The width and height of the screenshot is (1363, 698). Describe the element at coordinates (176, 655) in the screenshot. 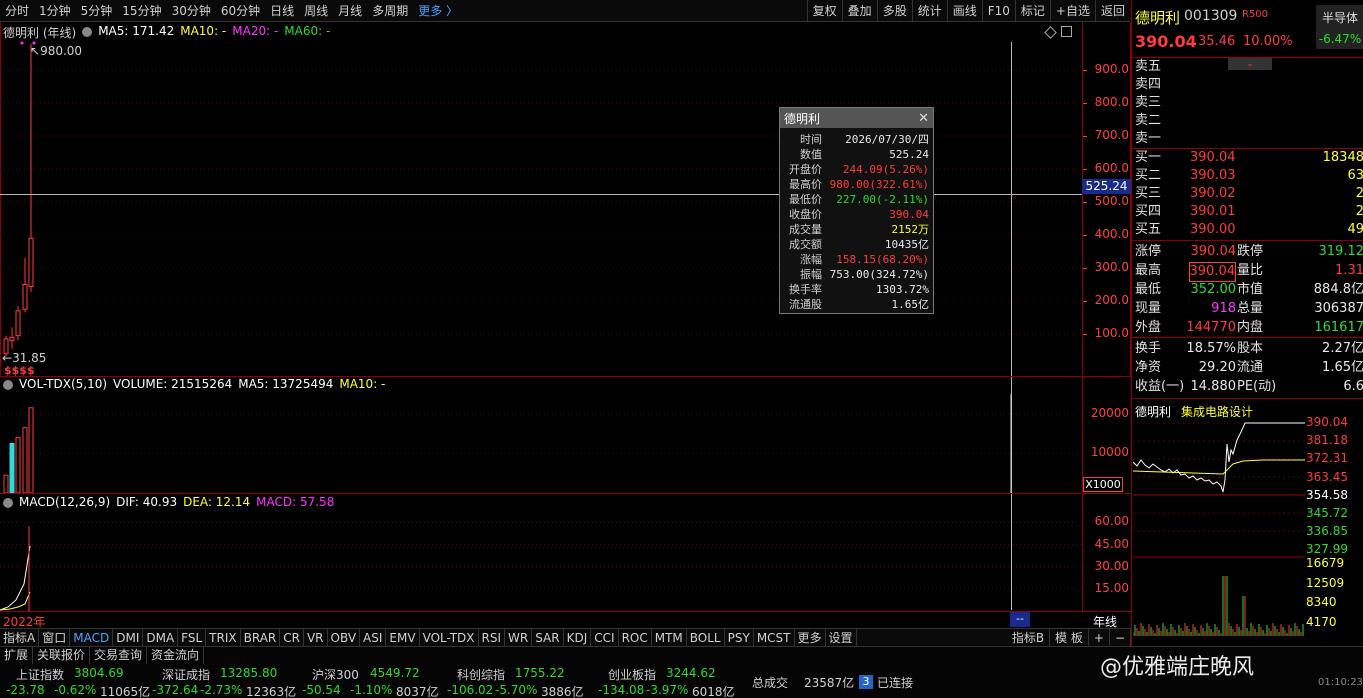

I see `status-link: 资金流向` at that location.